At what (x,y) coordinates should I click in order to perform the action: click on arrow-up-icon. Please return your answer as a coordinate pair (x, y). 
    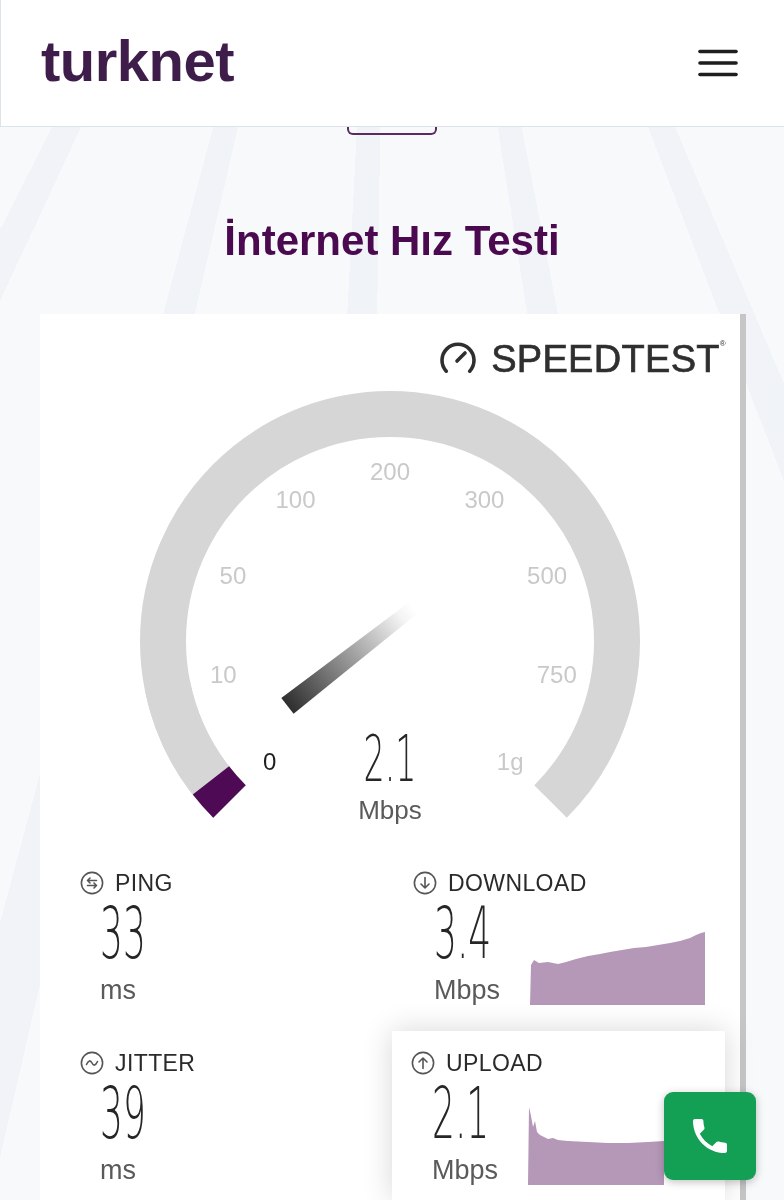
    Looking at the image, I should click on (423, 1063).